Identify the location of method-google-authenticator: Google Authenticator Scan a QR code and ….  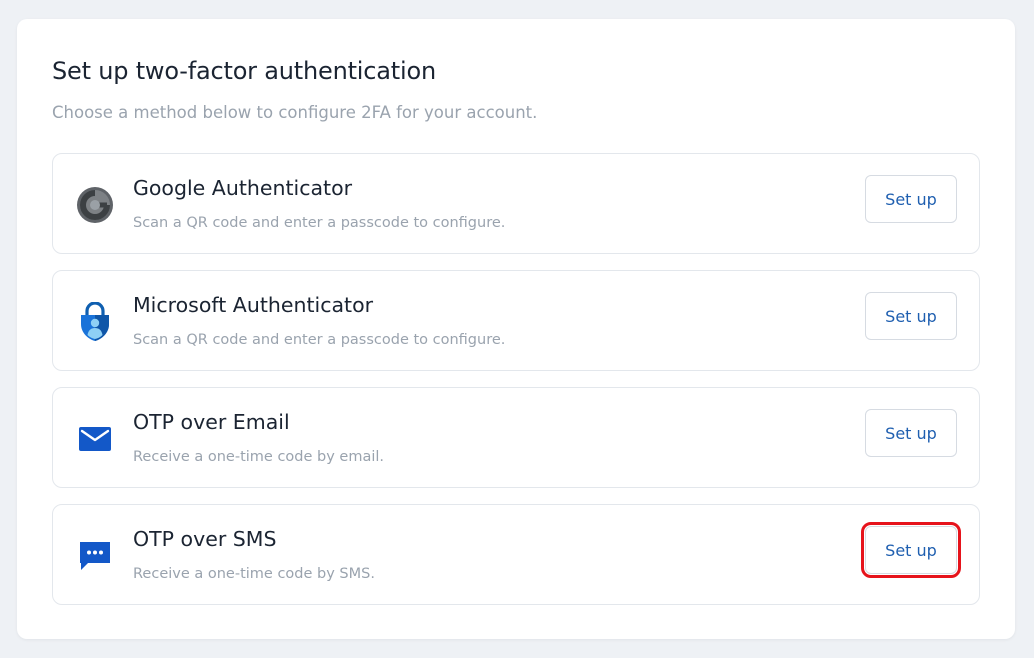
(516, 203).